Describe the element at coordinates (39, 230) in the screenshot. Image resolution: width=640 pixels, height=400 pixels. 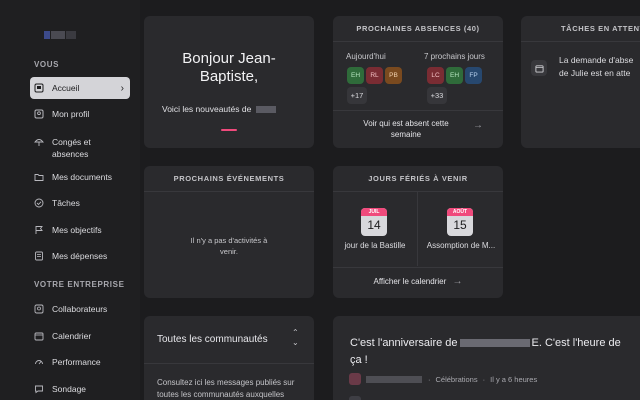
I see `flag-icon` at that location.